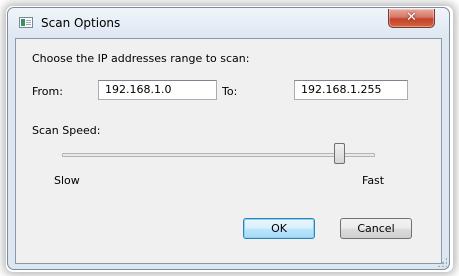  What do you see at coordinates (67, 180) in the screenshot?
I see `slow-label: Slow` at bounding box center [67, 180].